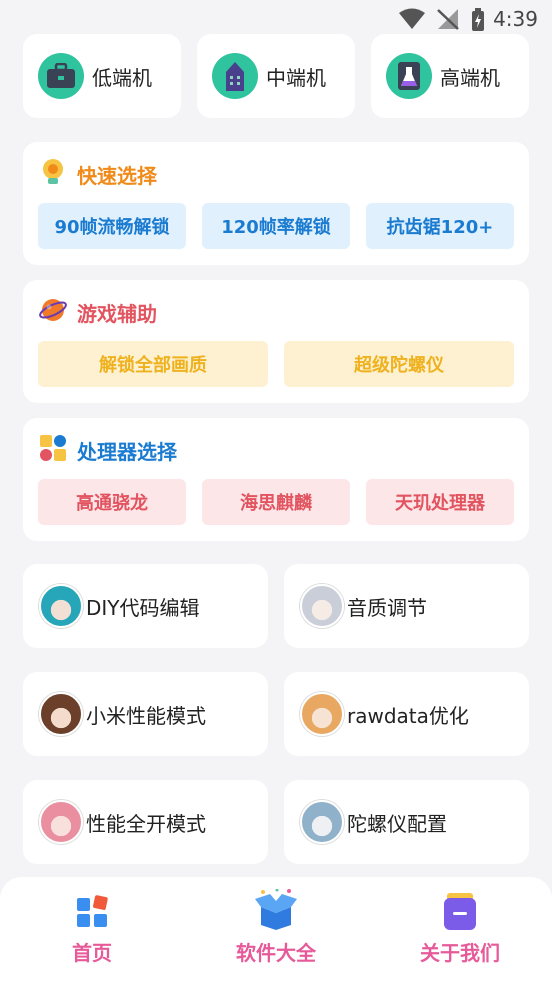 The height and width of the screenshot is (983, 552). What do you see at coordinates (92, 911) in the screenshot?
I see `grid-home-icon` at bounding box center [92, 911].